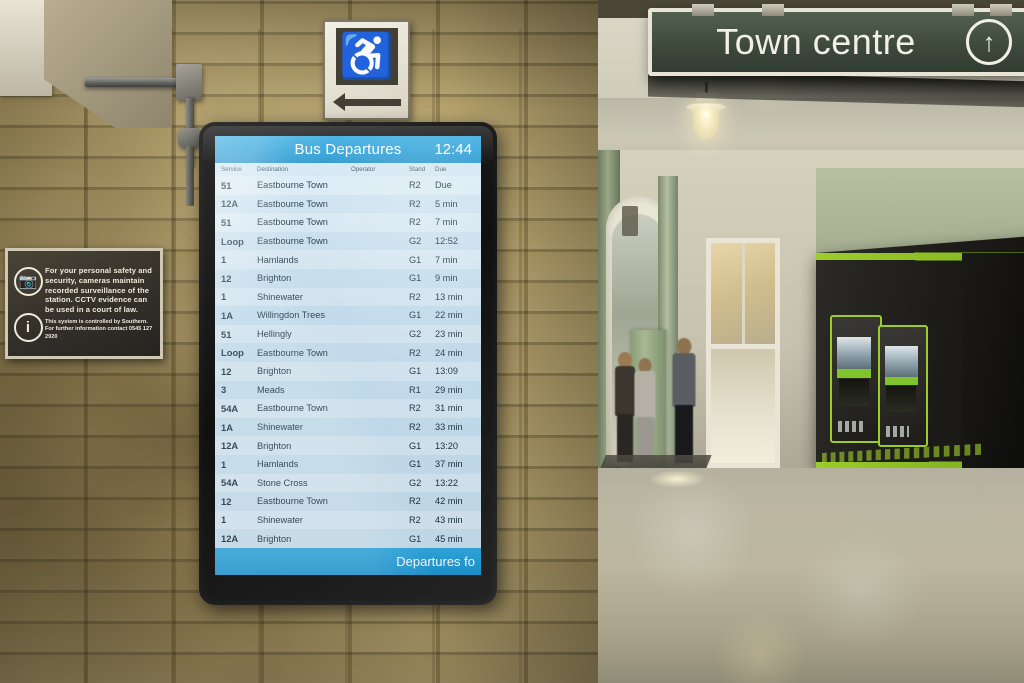 The height and width of the screenshot is (683, 1024). What do you see at coordinates (449, 334) in the screenshot?
I see `cell-due: 23 min` at bounding box center [449, 334].